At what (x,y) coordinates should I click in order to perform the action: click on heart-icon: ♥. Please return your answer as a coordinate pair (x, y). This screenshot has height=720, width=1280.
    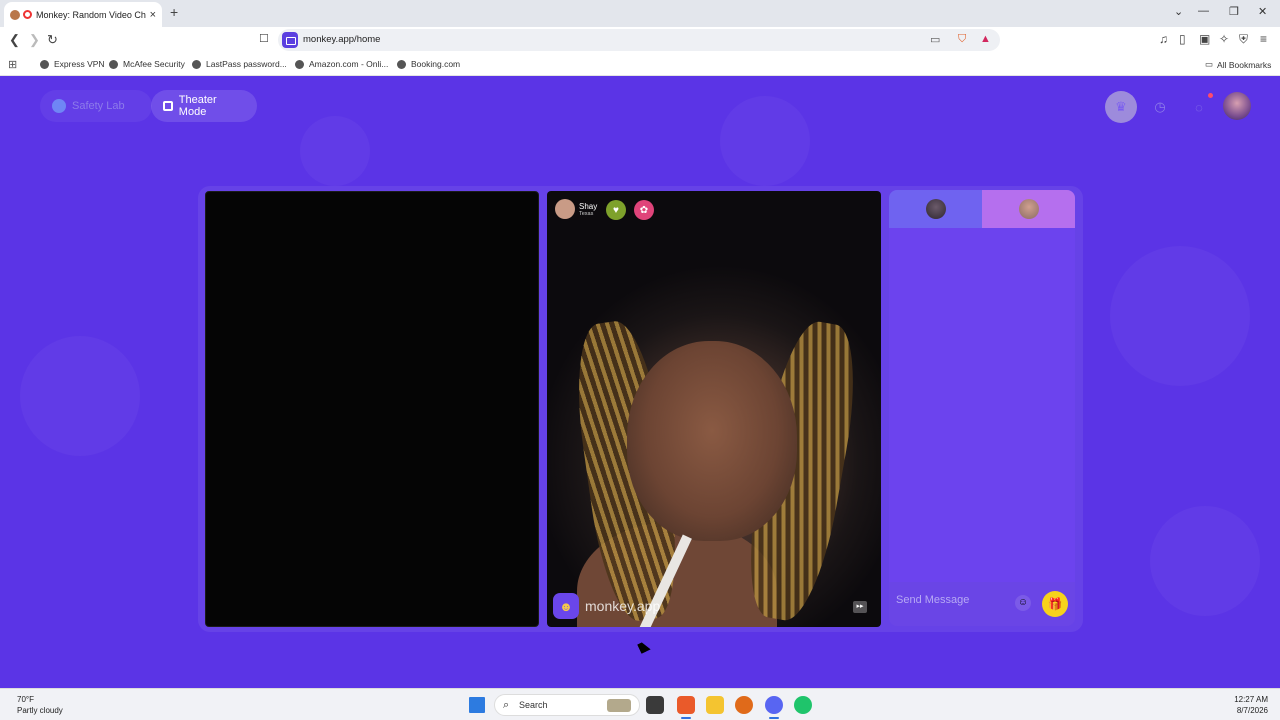
    Looking at the image, I should click on (616, 210).